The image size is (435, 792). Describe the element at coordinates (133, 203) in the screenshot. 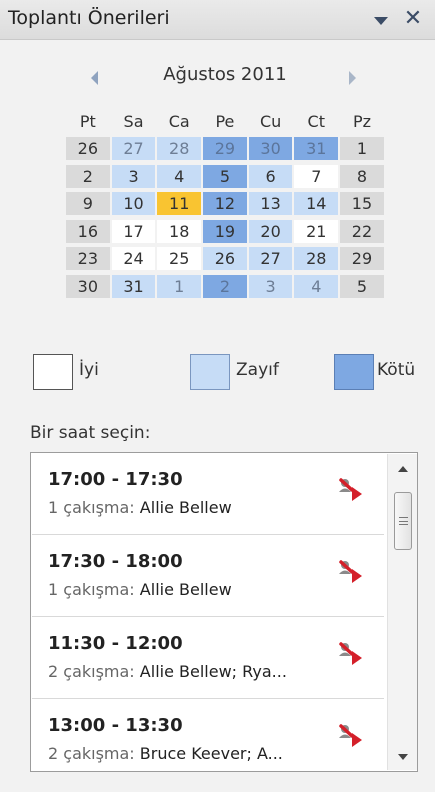

I see `calendar-day: 10` at that location.